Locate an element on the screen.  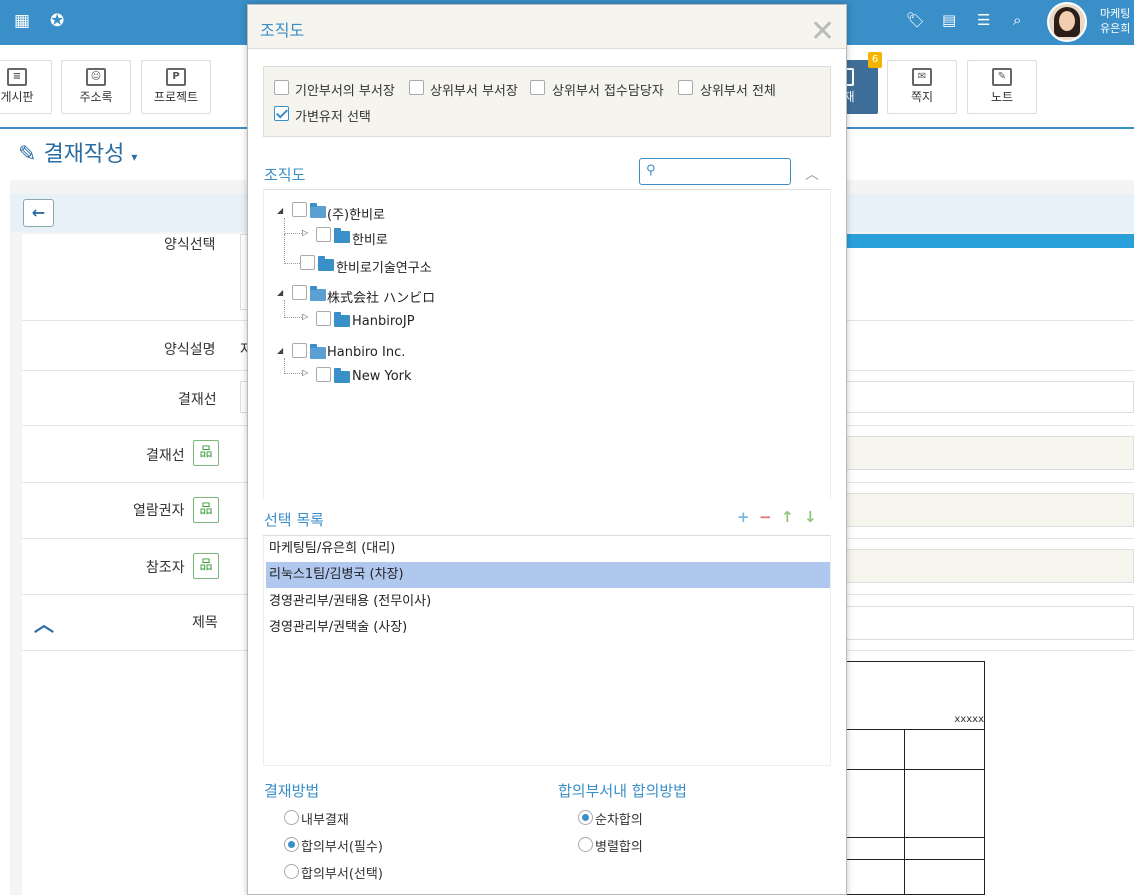
approval-line-field is located at coordinates (989, 397).